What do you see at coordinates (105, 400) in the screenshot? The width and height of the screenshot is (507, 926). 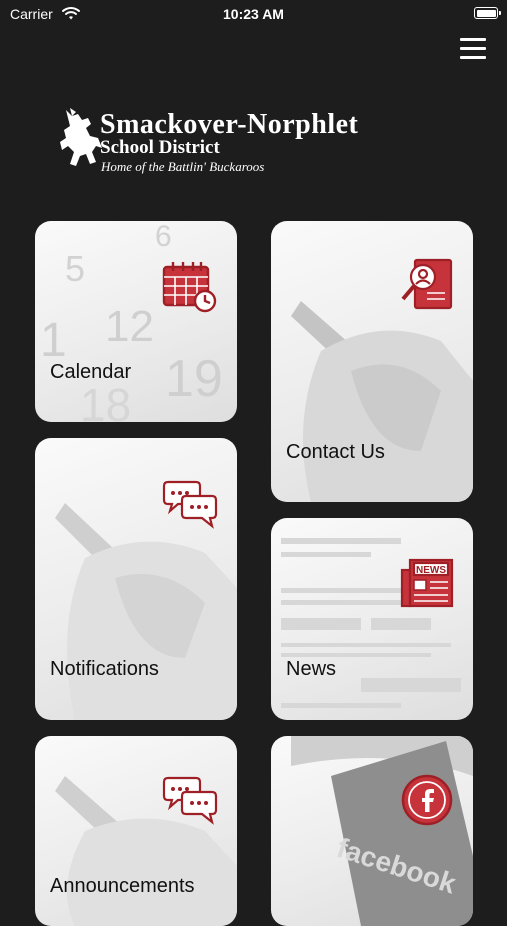 I see `svg-text: 18` at bounding box center [105, 400].